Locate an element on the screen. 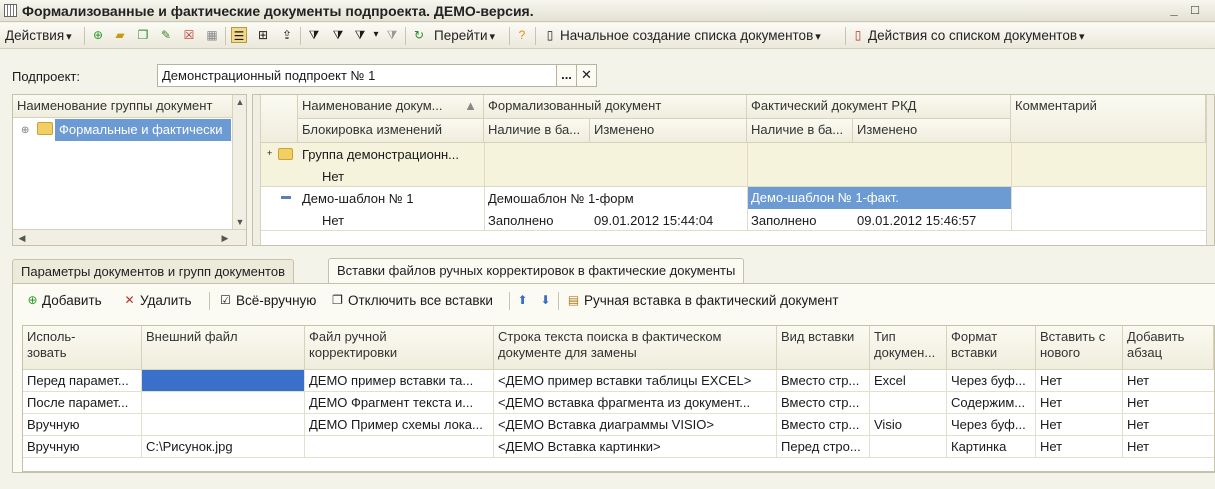  cell-type: Visio is located at coordinates (908, 424).